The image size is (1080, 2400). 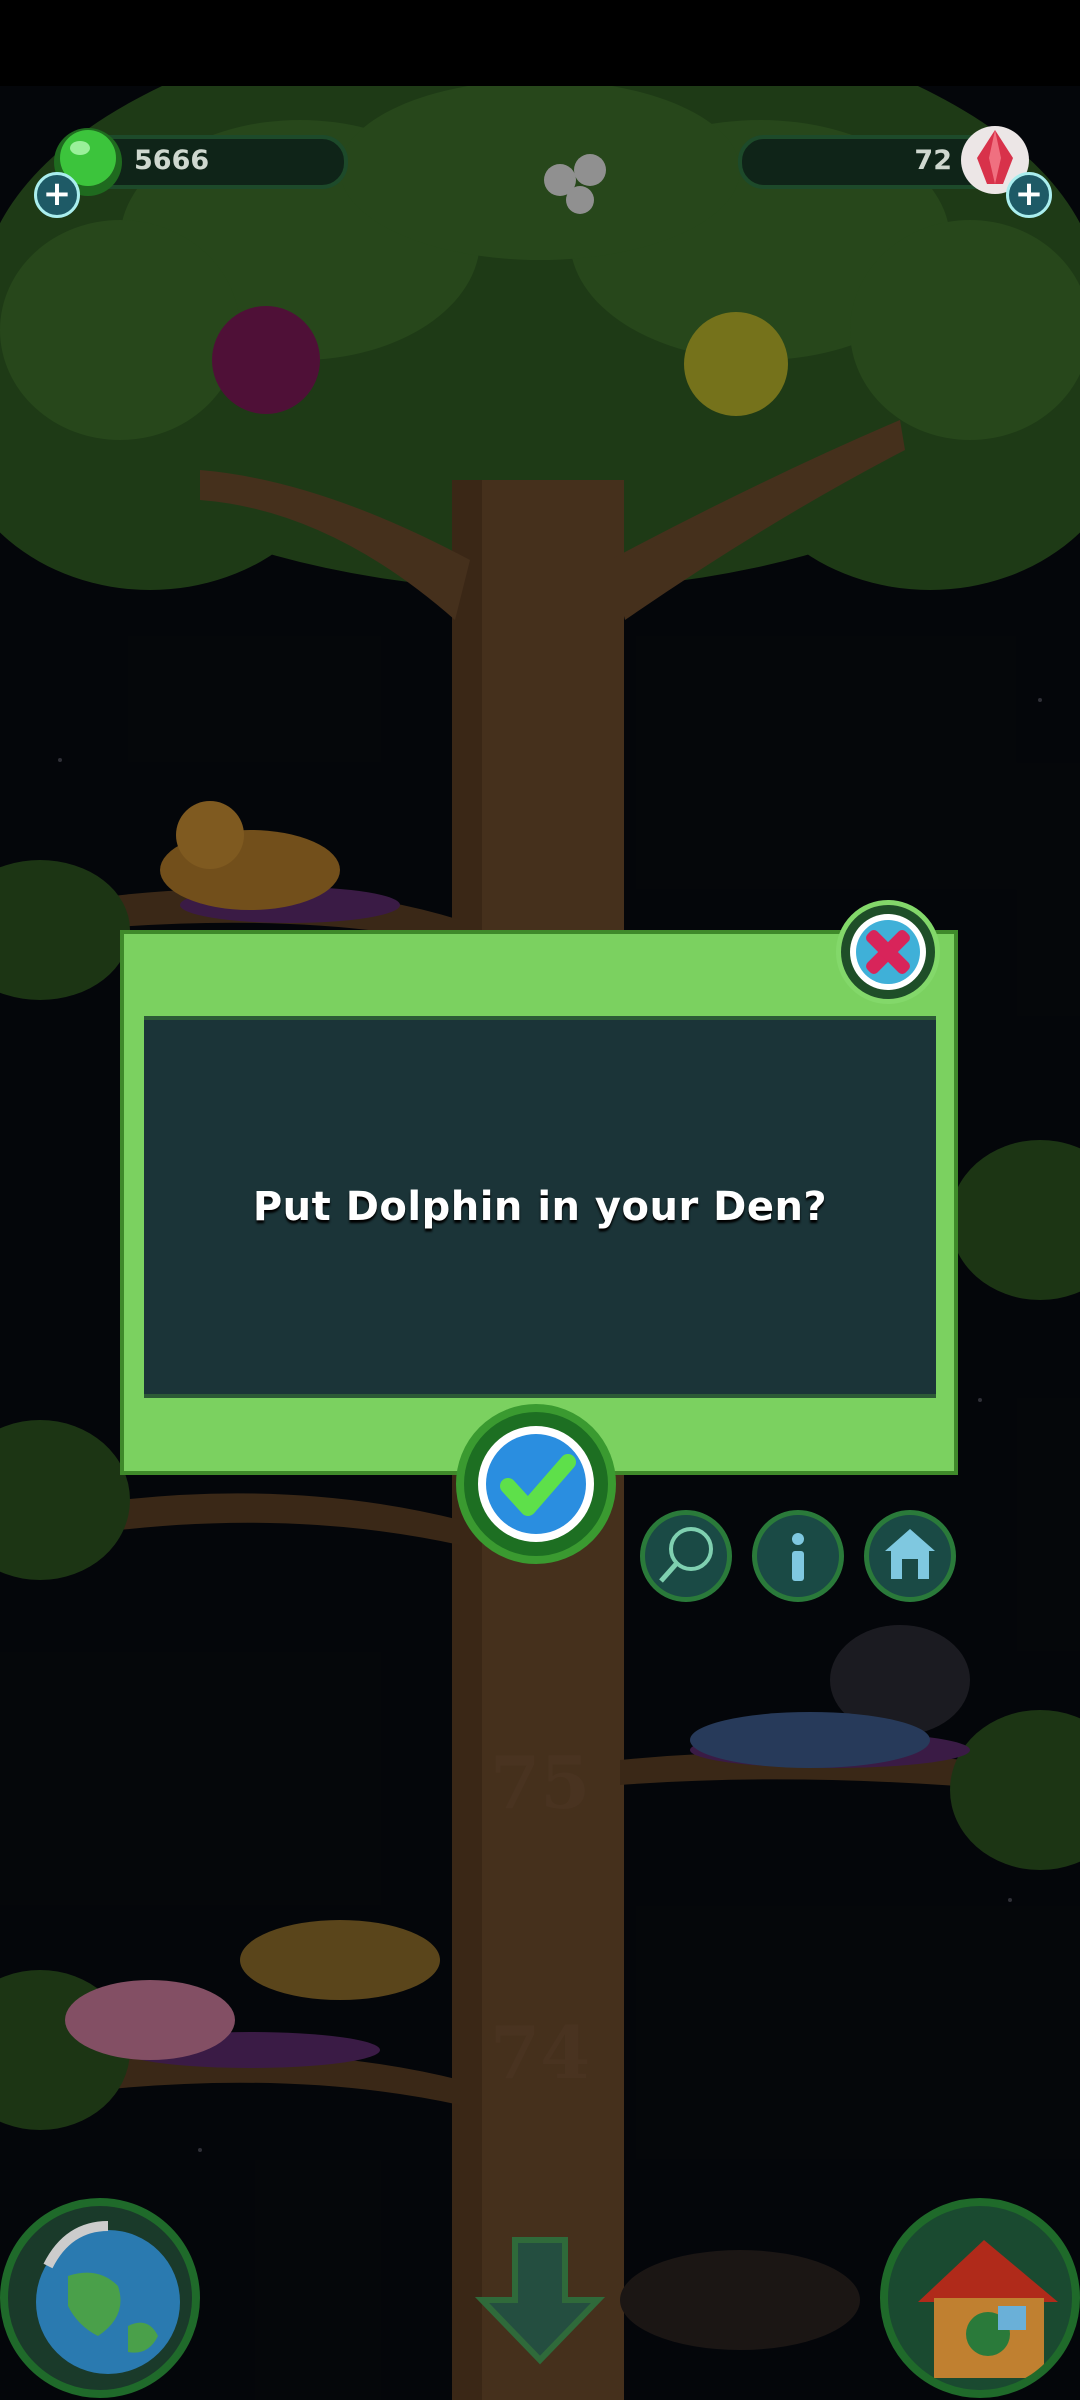 I want to click on red-crystal-count: 72, so click(x=933, y=160).